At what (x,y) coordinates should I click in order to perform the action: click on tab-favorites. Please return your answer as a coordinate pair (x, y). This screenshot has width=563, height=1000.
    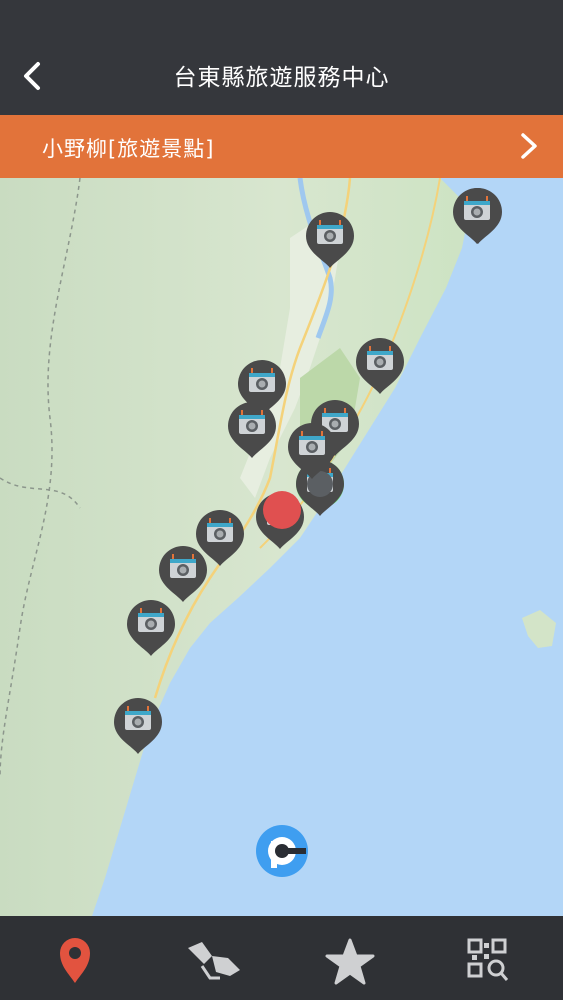
    Looking at the image, I should click on (350, 958).